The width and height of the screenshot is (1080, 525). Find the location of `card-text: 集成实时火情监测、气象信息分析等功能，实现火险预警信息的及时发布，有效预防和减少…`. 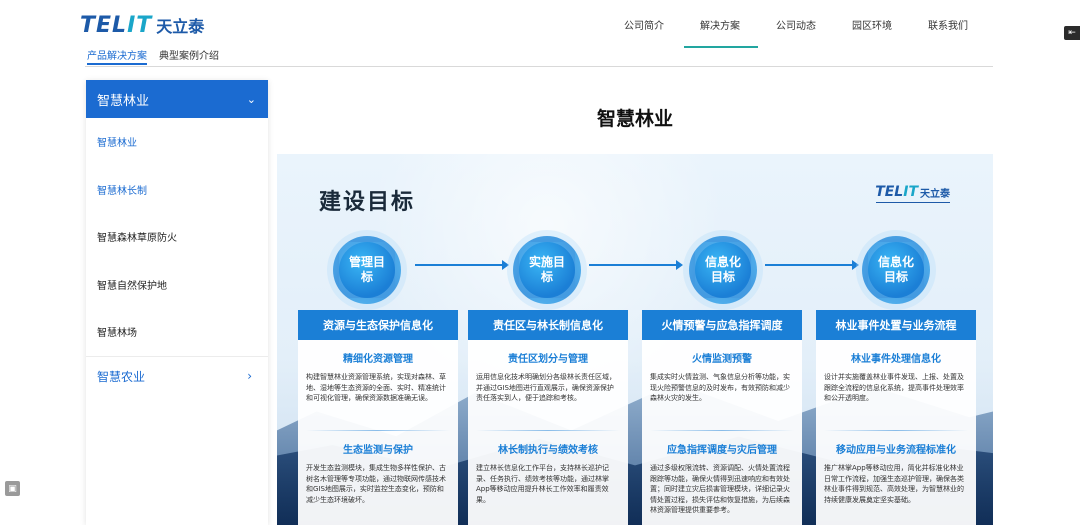

card-text: 集成实时火情监测、气象信息分析等功能，实现火险预警信息的及时发布，有效预防和减少… is located at coordinates (720, 387).